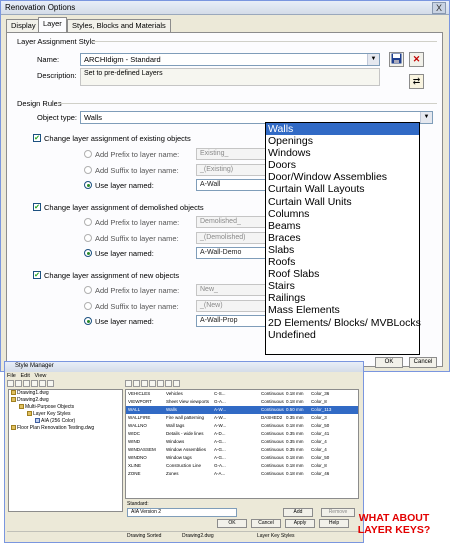  Describe the element at coordinates (50, 383) in the screenshot. I see `help-icon` at that location.